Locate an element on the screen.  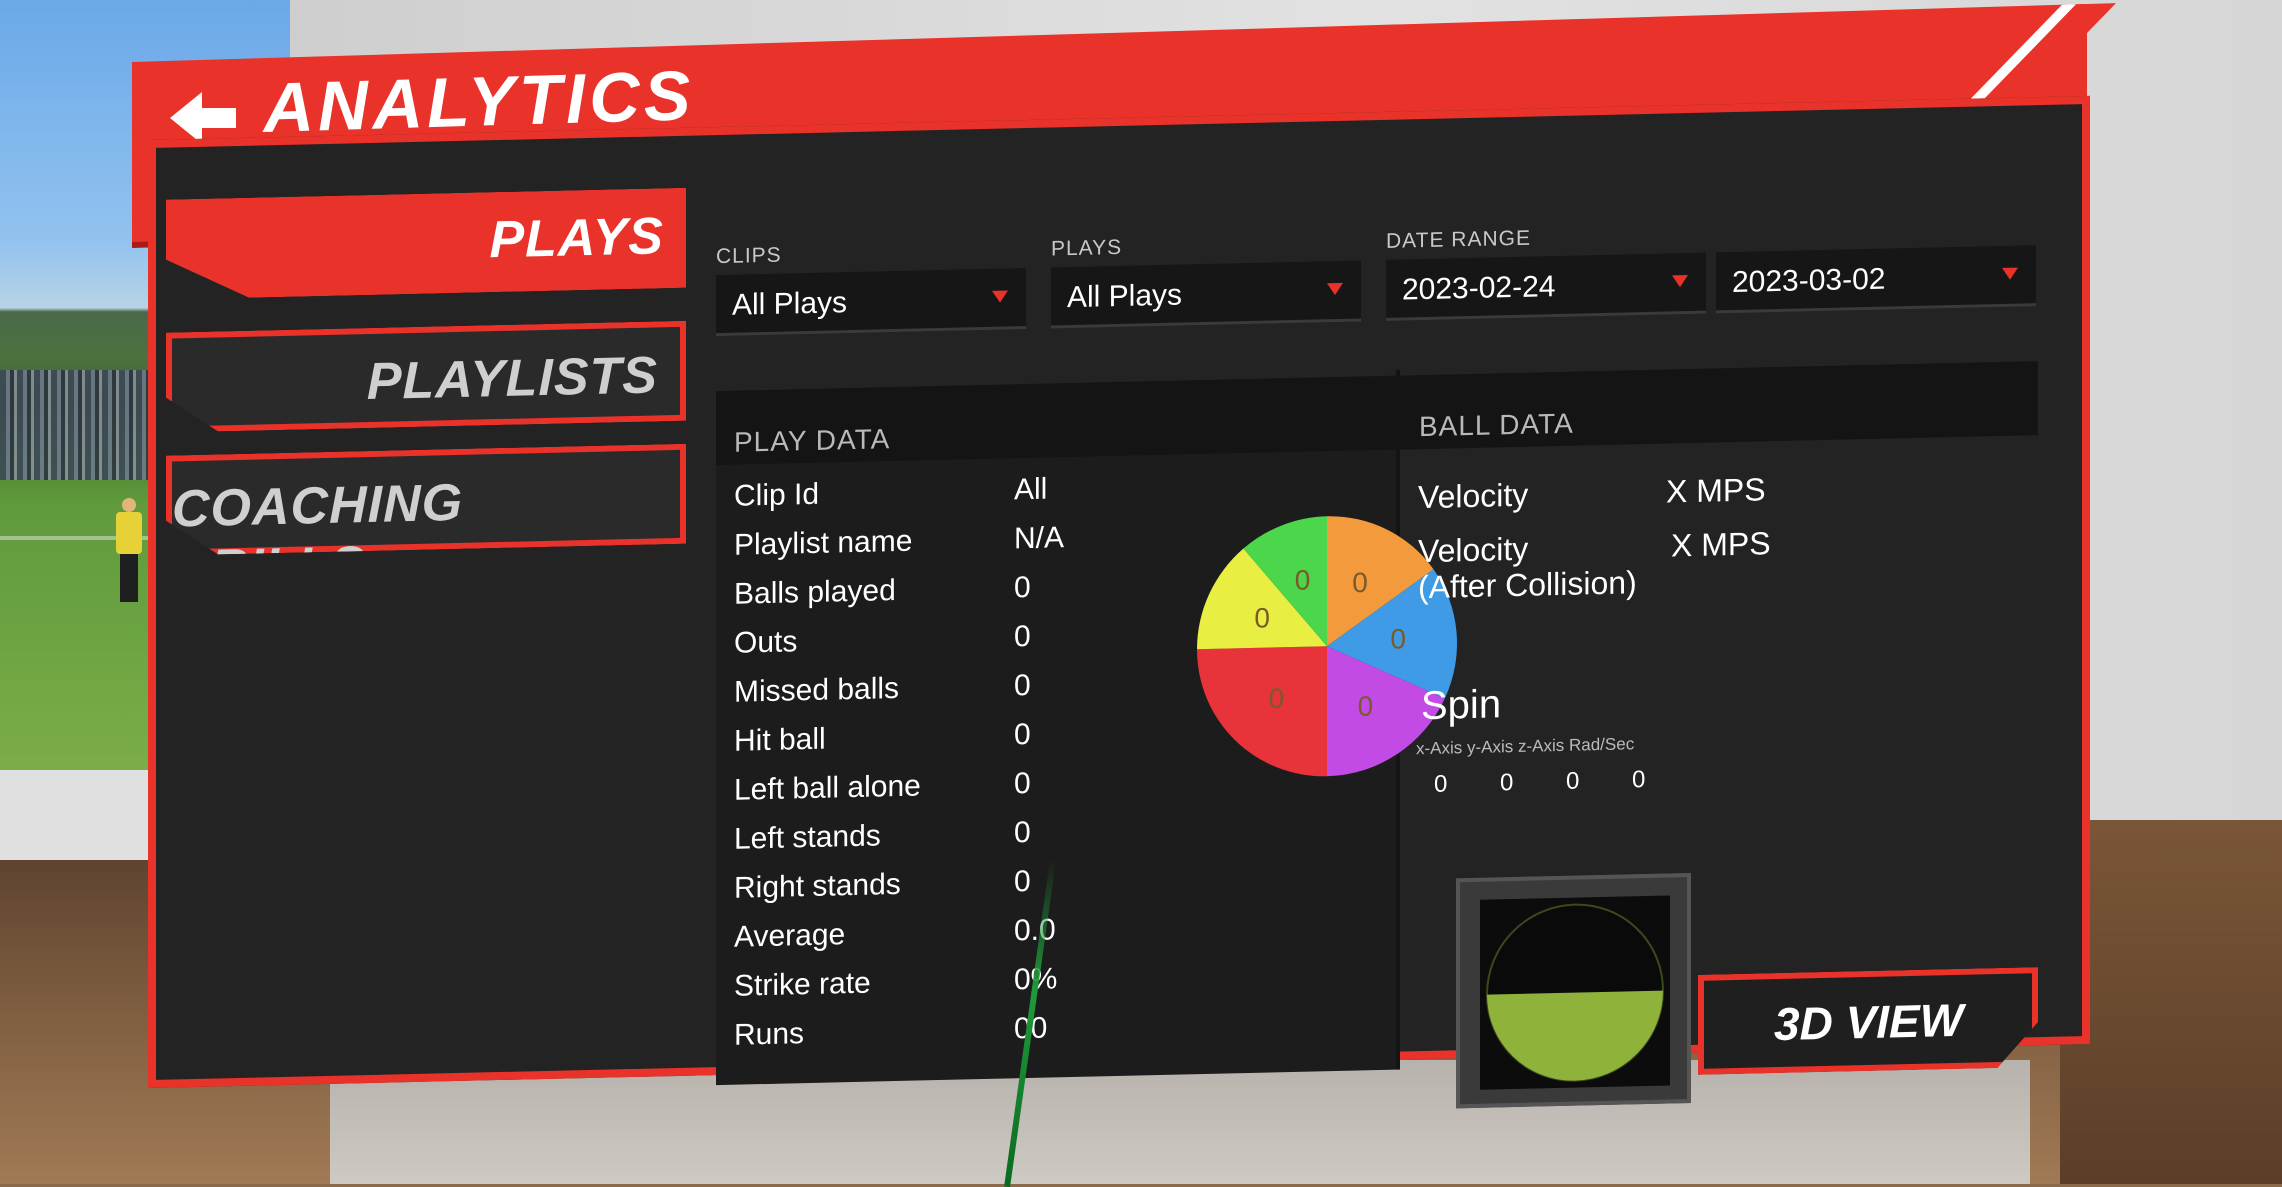
play-data-row-label: Average is located at coordinates (790, 936).